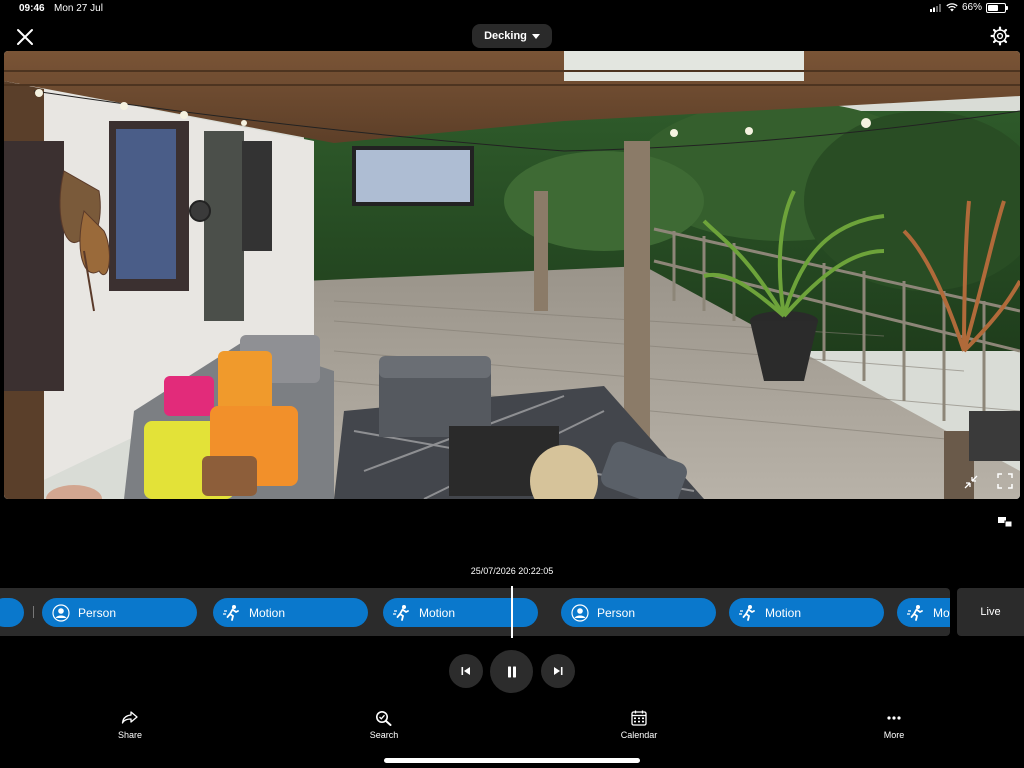 The image size is (1024, 768). I want to click on wifi-icon, so click(952, 7).